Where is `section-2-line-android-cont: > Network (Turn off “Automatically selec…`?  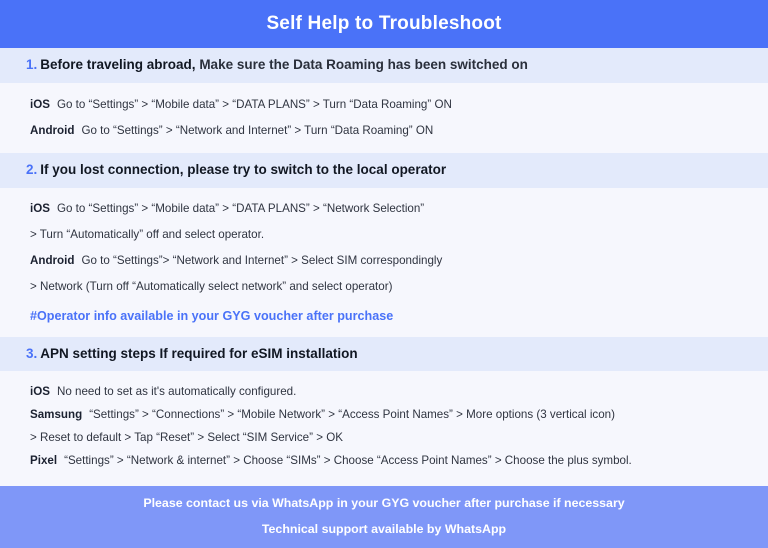 section-2-line-android-cont: > Network (Turn off “Automatically selec… is located at coordinates (399, 287).